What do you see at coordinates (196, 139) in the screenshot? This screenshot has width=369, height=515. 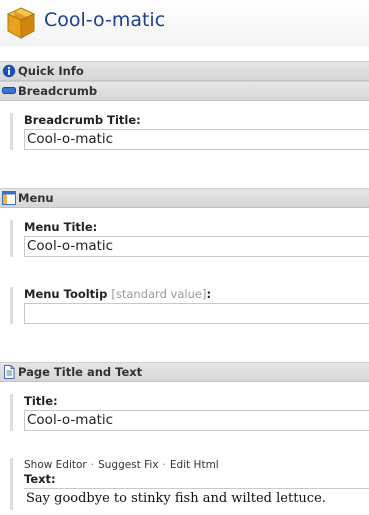 I see `breadcrumb-title-input: Cool-o-matic` at bounding box center [196, 139].